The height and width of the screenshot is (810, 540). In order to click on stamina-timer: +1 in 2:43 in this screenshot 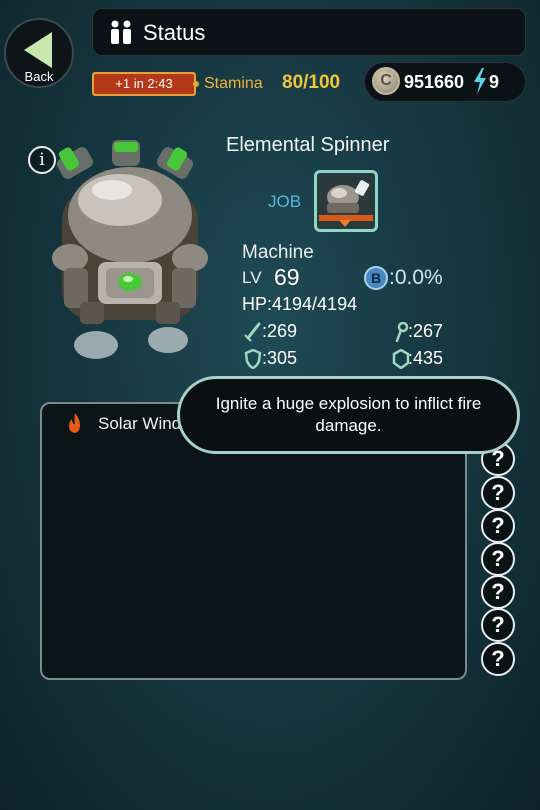, I will do `click(144, 84)`.